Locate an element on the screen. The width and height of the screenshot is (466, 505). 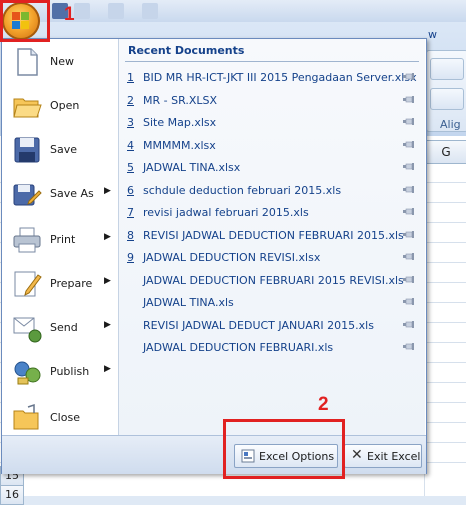
recent-document-number: 1 is located at coordinates (130, 77).